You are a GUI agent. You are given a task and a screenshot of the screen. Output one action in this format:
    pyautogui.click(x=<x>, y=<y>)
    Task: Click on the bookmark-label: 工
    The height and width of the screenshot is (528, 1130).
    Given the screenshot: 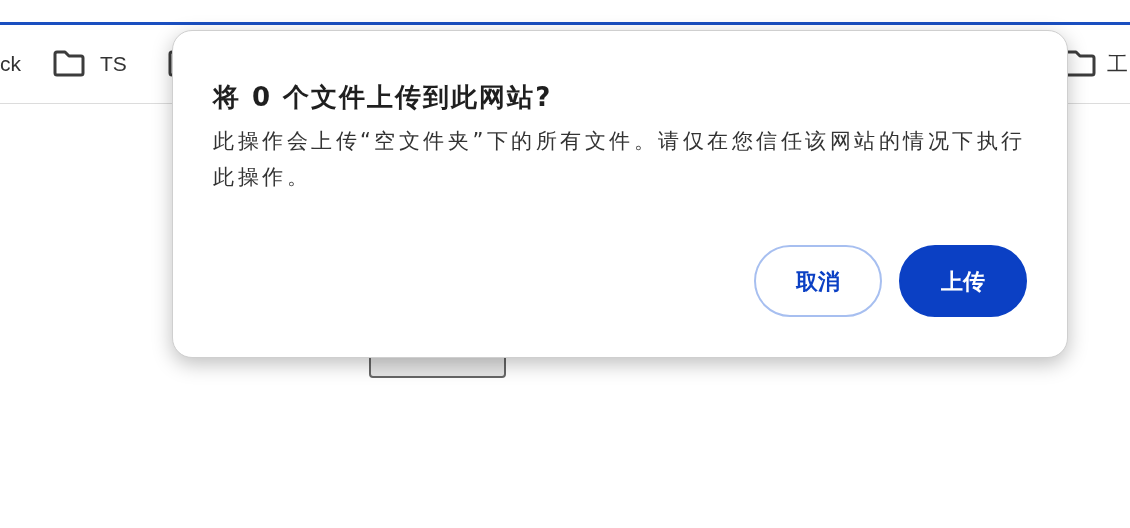 What is the action you would take?
    pyautogui.click(x=1117, y=64)
    